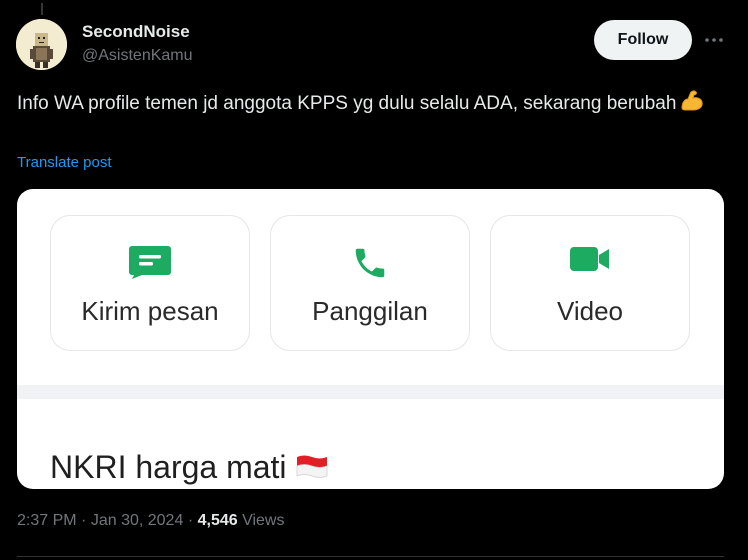 This screenshot has height=560, width=748. What do you see at coordinates (136, 32) in the screenshot?
I see `author-display-name: SecondNoise` at bounding box center [136, 32].